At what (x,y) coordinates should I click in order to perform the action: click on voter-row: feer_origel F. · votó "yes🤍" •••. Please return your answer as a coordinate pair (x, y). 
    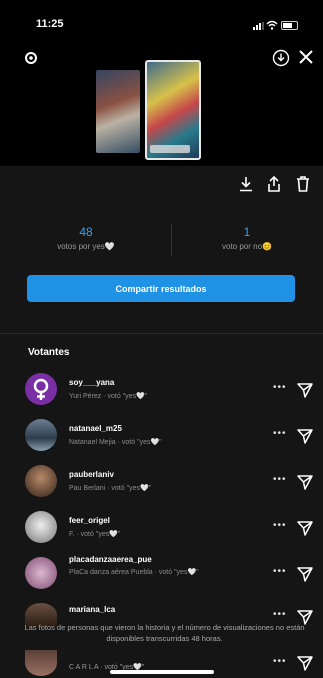
    Looking at the image, I should click on (161, 528).